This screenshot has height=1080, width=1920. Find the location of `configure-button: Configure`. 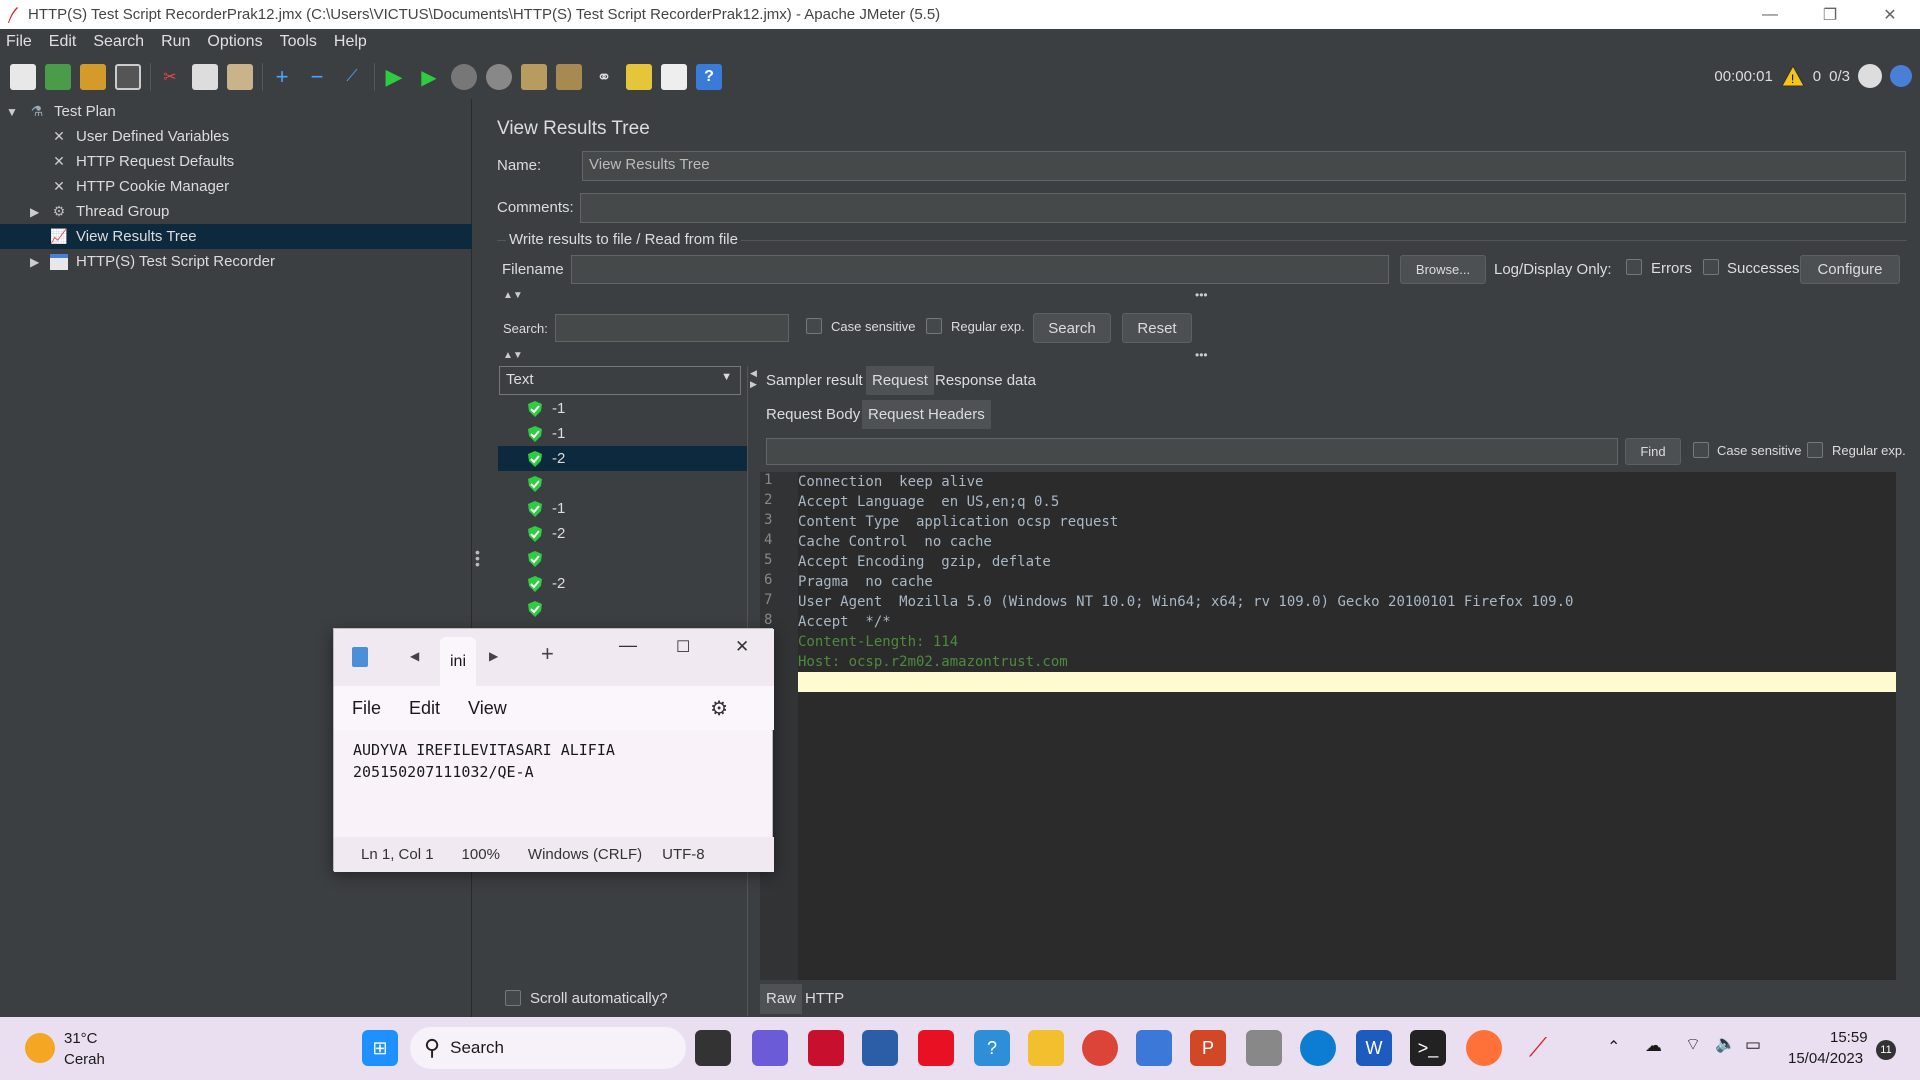

configure-button: Configure is located at coordinates (1850, 269).